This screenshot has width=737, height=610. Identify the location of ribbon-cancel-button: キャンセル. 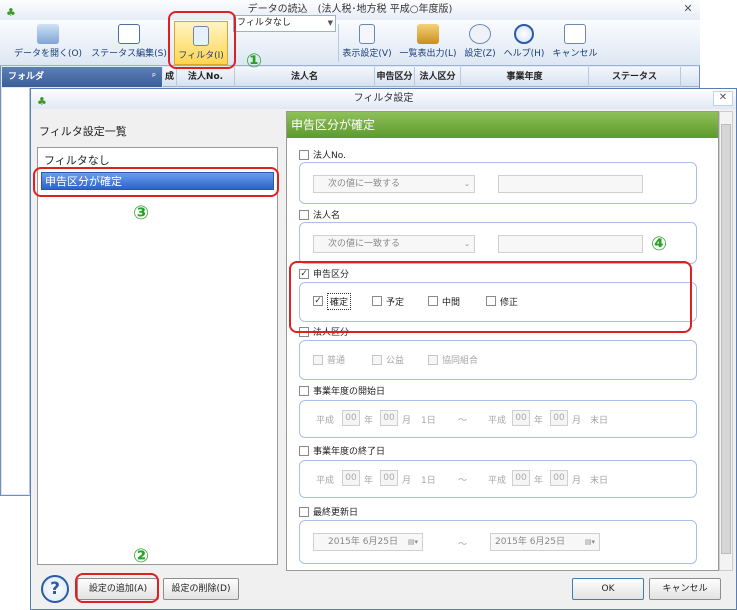
(575, 43).